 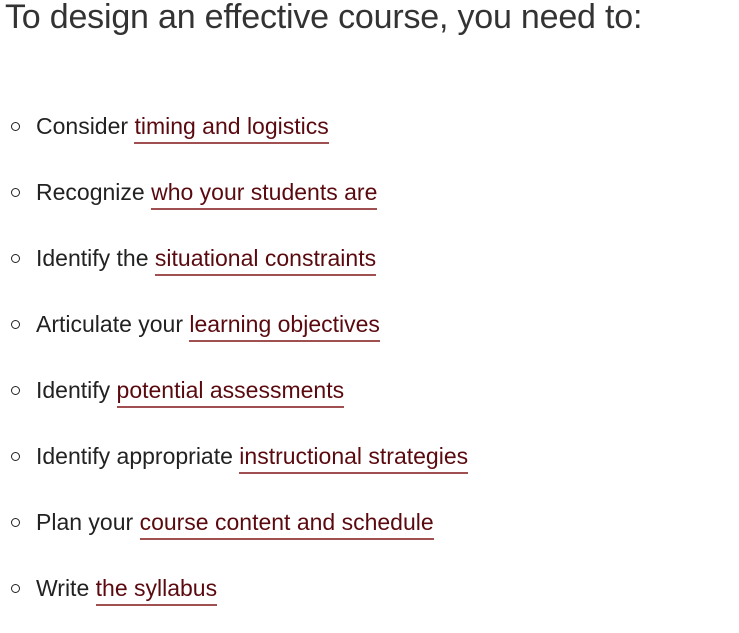 I want to click on item-text: Recognize who your students are, so click(x=207, y=194).